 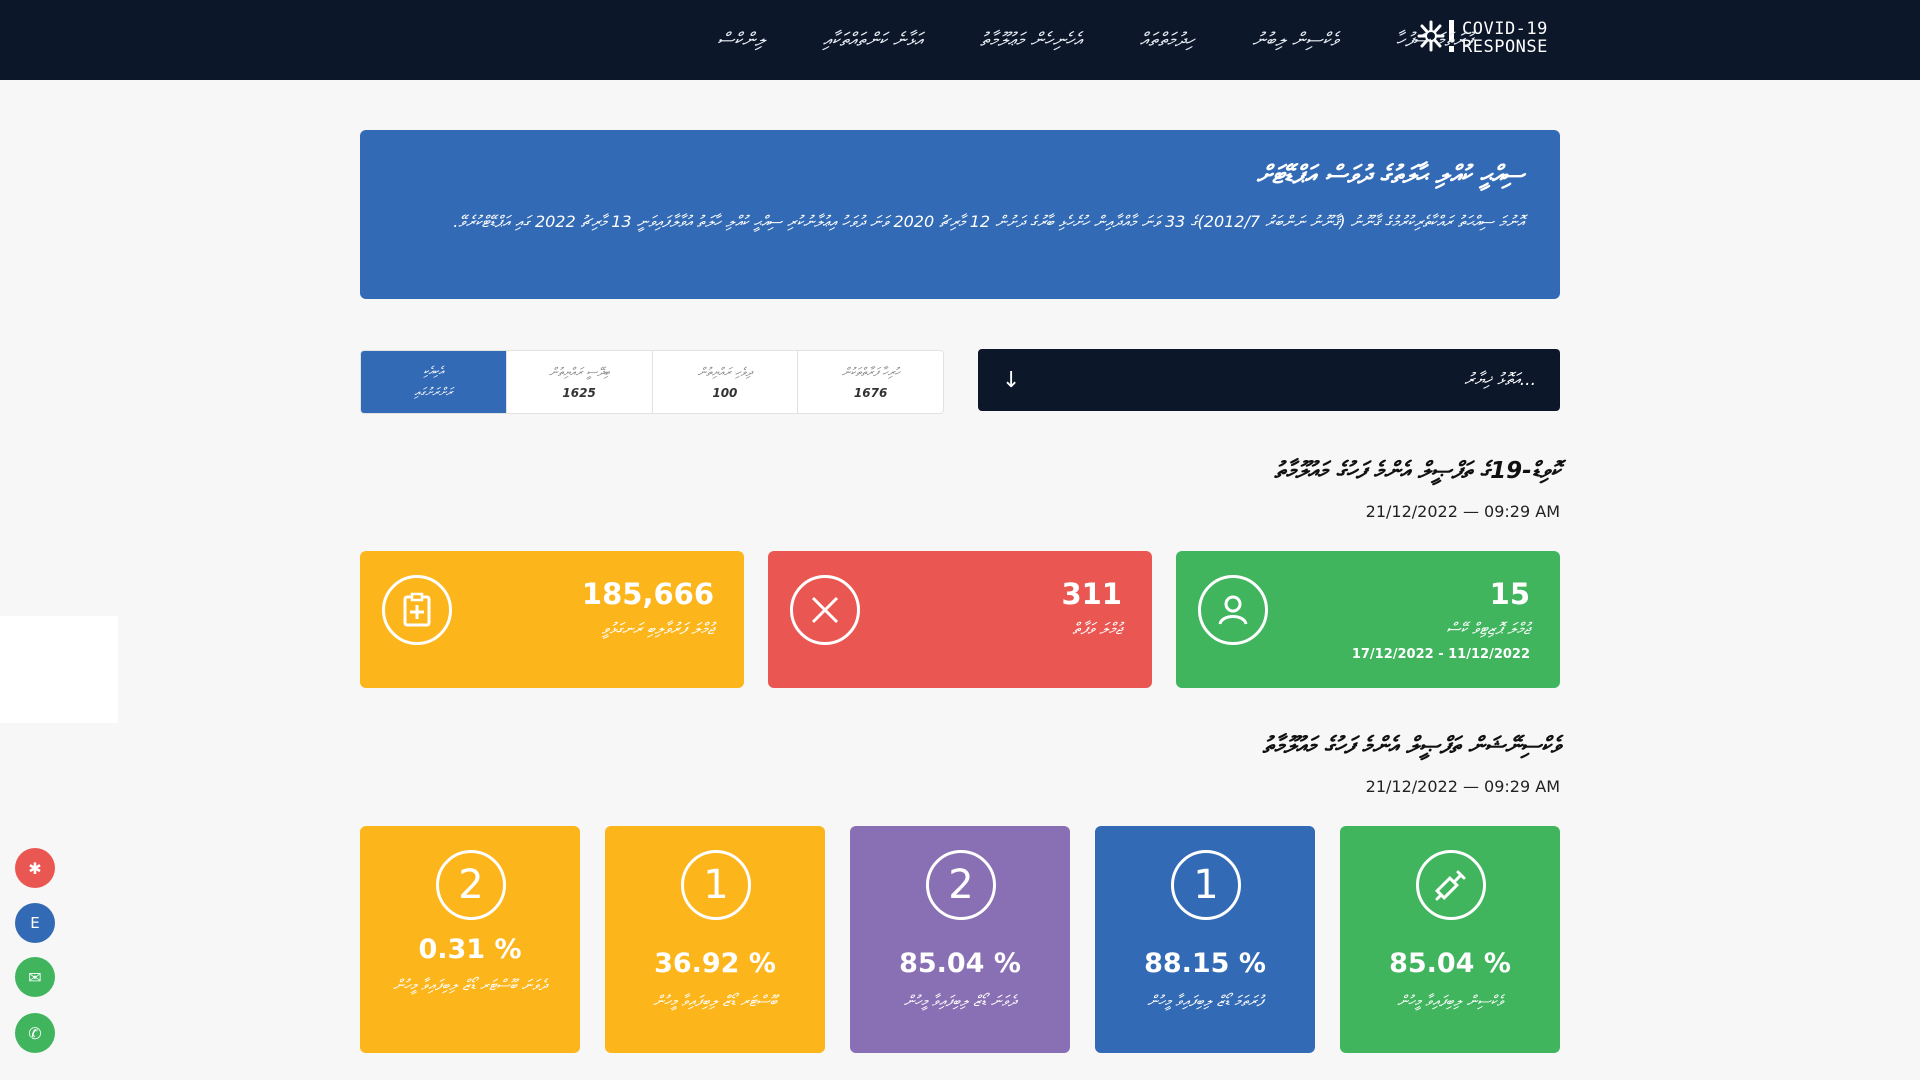 What do you see at coordinates (417, 610) in the screenshot?
I see `clipboard-plus-icon` at bounding box center [417, 610].